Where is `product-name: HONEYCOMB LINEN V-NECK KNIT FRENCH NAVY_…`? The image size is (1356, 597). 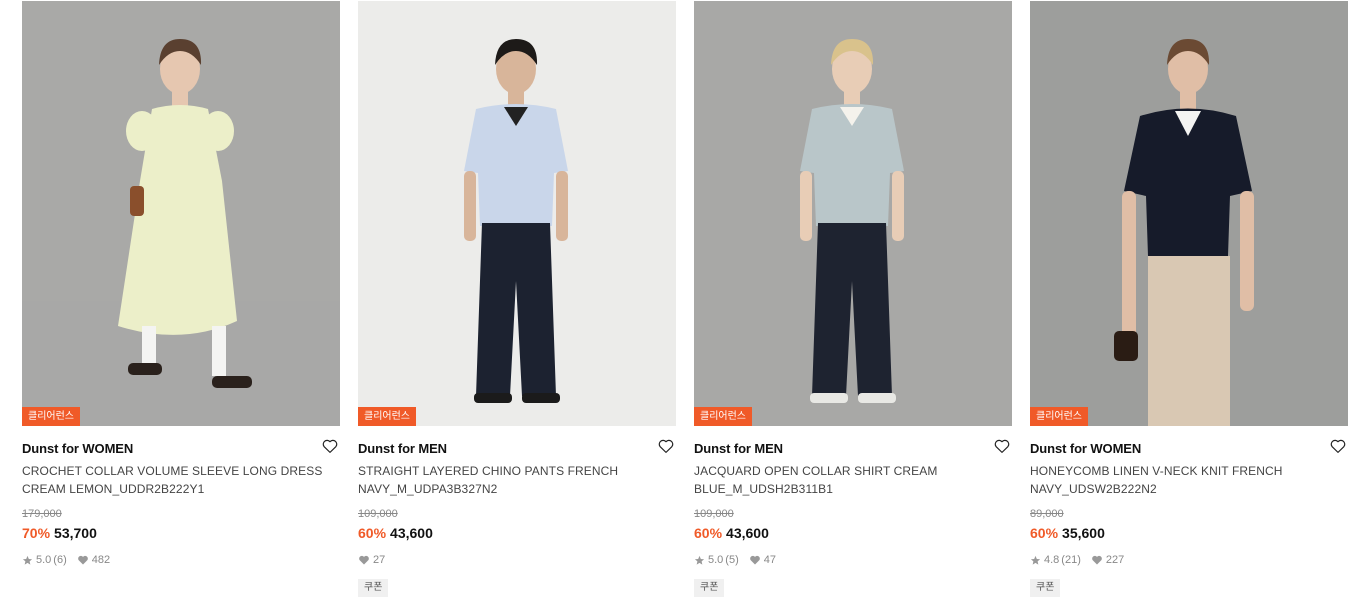
product-name: HONEYCOMB LINEN V-NECK KNIT FRENCH NAVY_… is located at coordinates (1189, 480).